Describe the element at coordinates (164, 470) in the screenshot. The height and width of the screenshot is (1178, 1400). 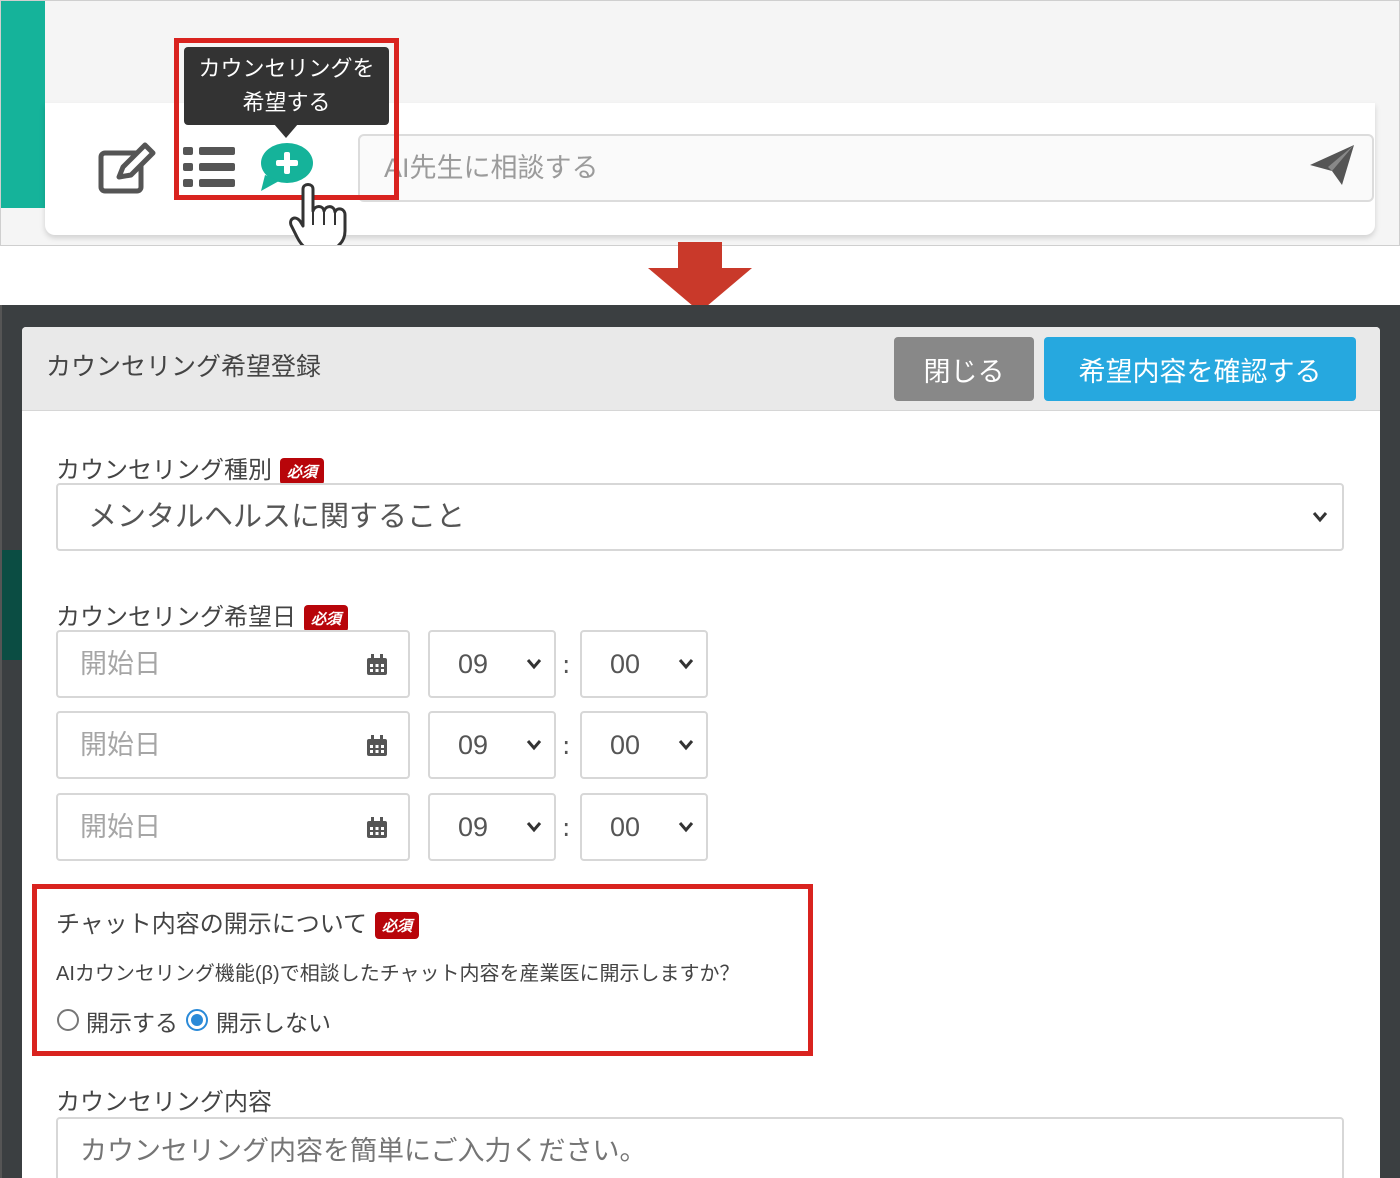
I see `type-label-text: カウンセリング種別` at that location.